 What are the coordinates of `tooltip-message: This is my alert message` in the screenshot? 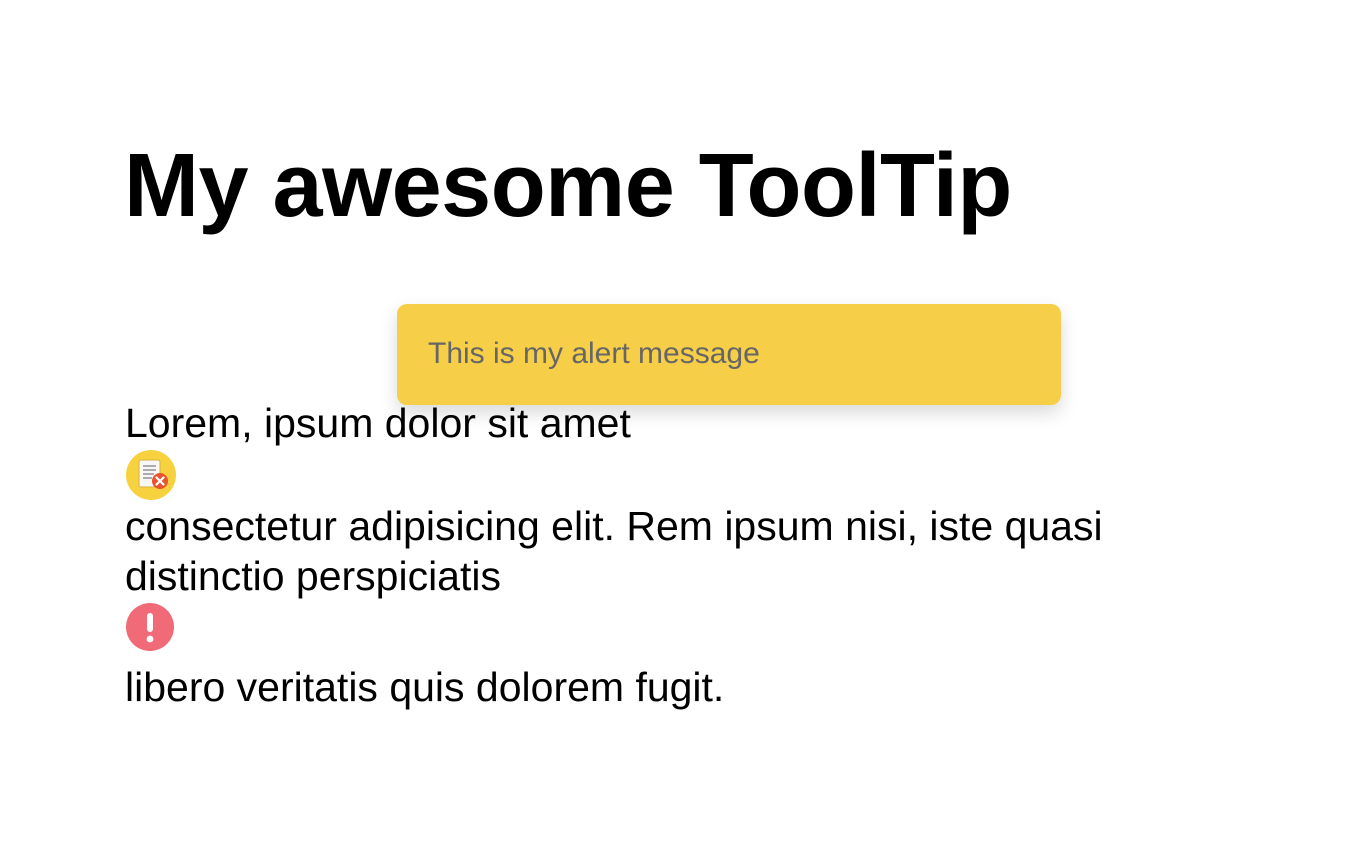 It's located at (594, 353).